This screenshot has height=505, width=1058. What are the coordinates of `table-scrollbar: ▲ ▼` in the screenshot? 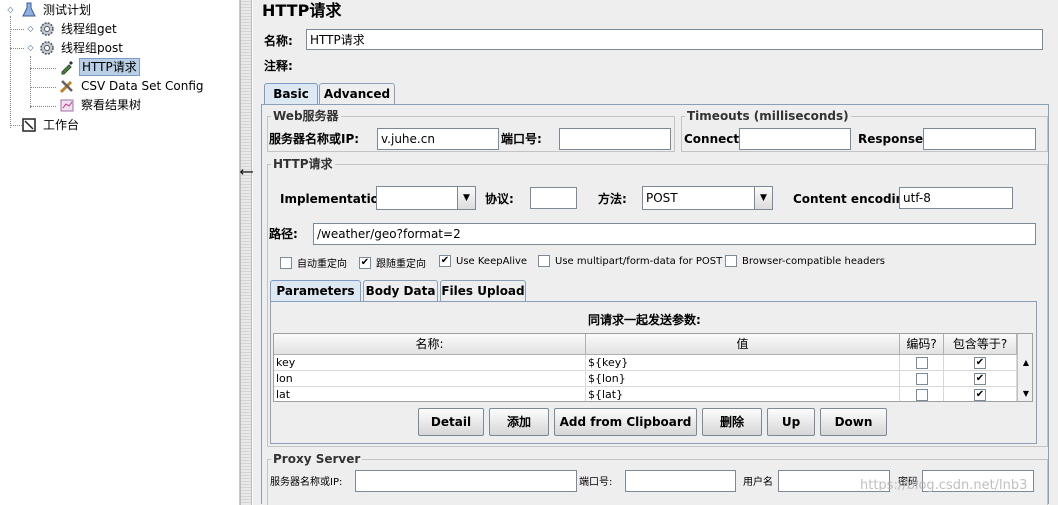 It's located at (1024, 367).